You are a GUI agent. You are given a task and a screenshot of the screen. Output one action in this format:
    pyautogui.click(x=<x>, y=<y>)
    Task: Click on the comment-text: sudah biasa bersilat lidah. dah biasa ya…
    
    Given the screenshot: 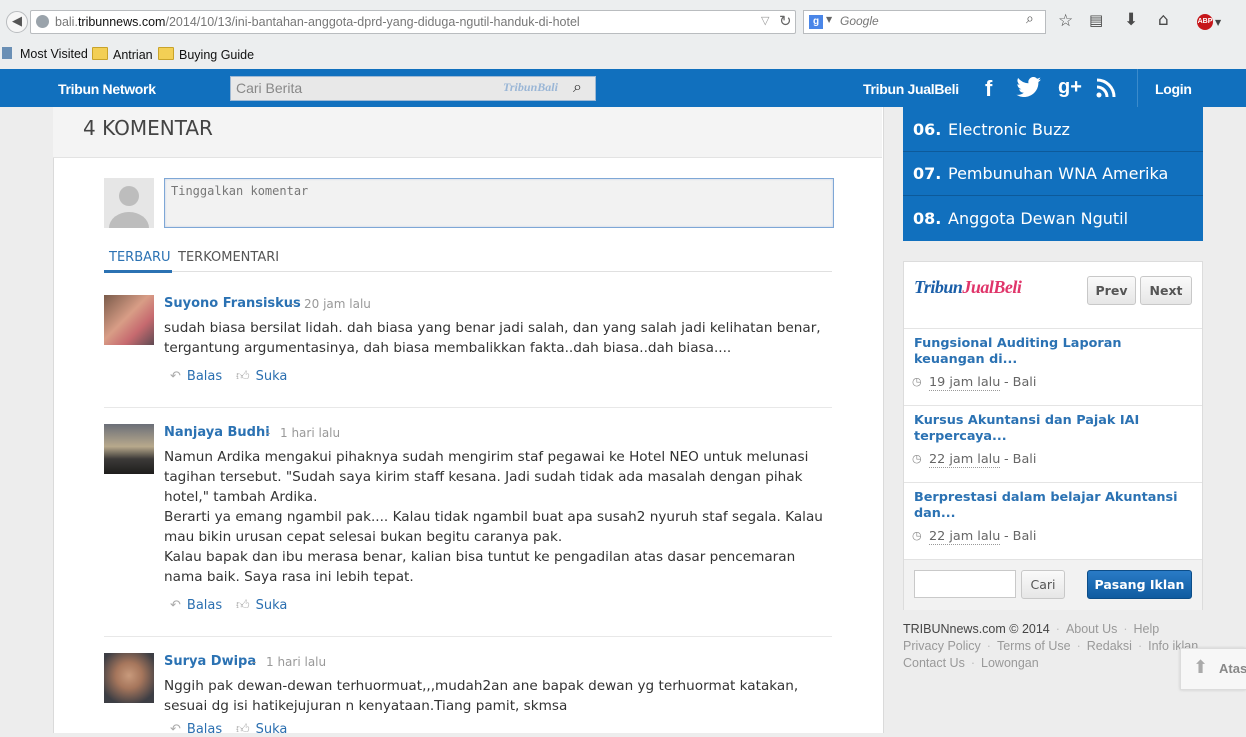 What is the action you would take?
    pyautogui.click(x=492, y=338)
    